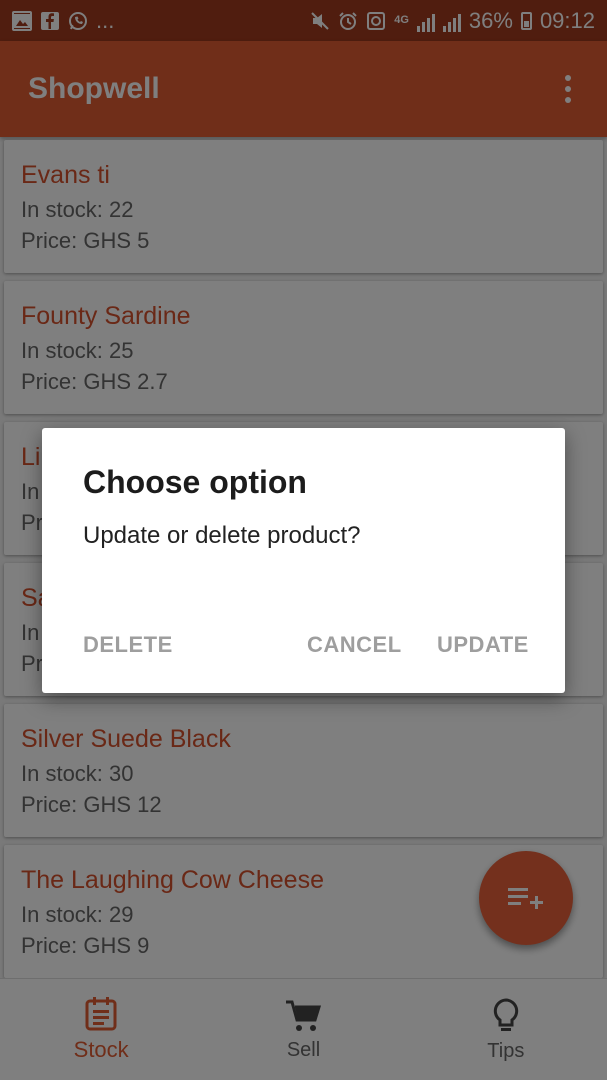 This screenshot has width=607, height=1081. I want to click on dialog-message: Update or delete product?, so click(222, 535).